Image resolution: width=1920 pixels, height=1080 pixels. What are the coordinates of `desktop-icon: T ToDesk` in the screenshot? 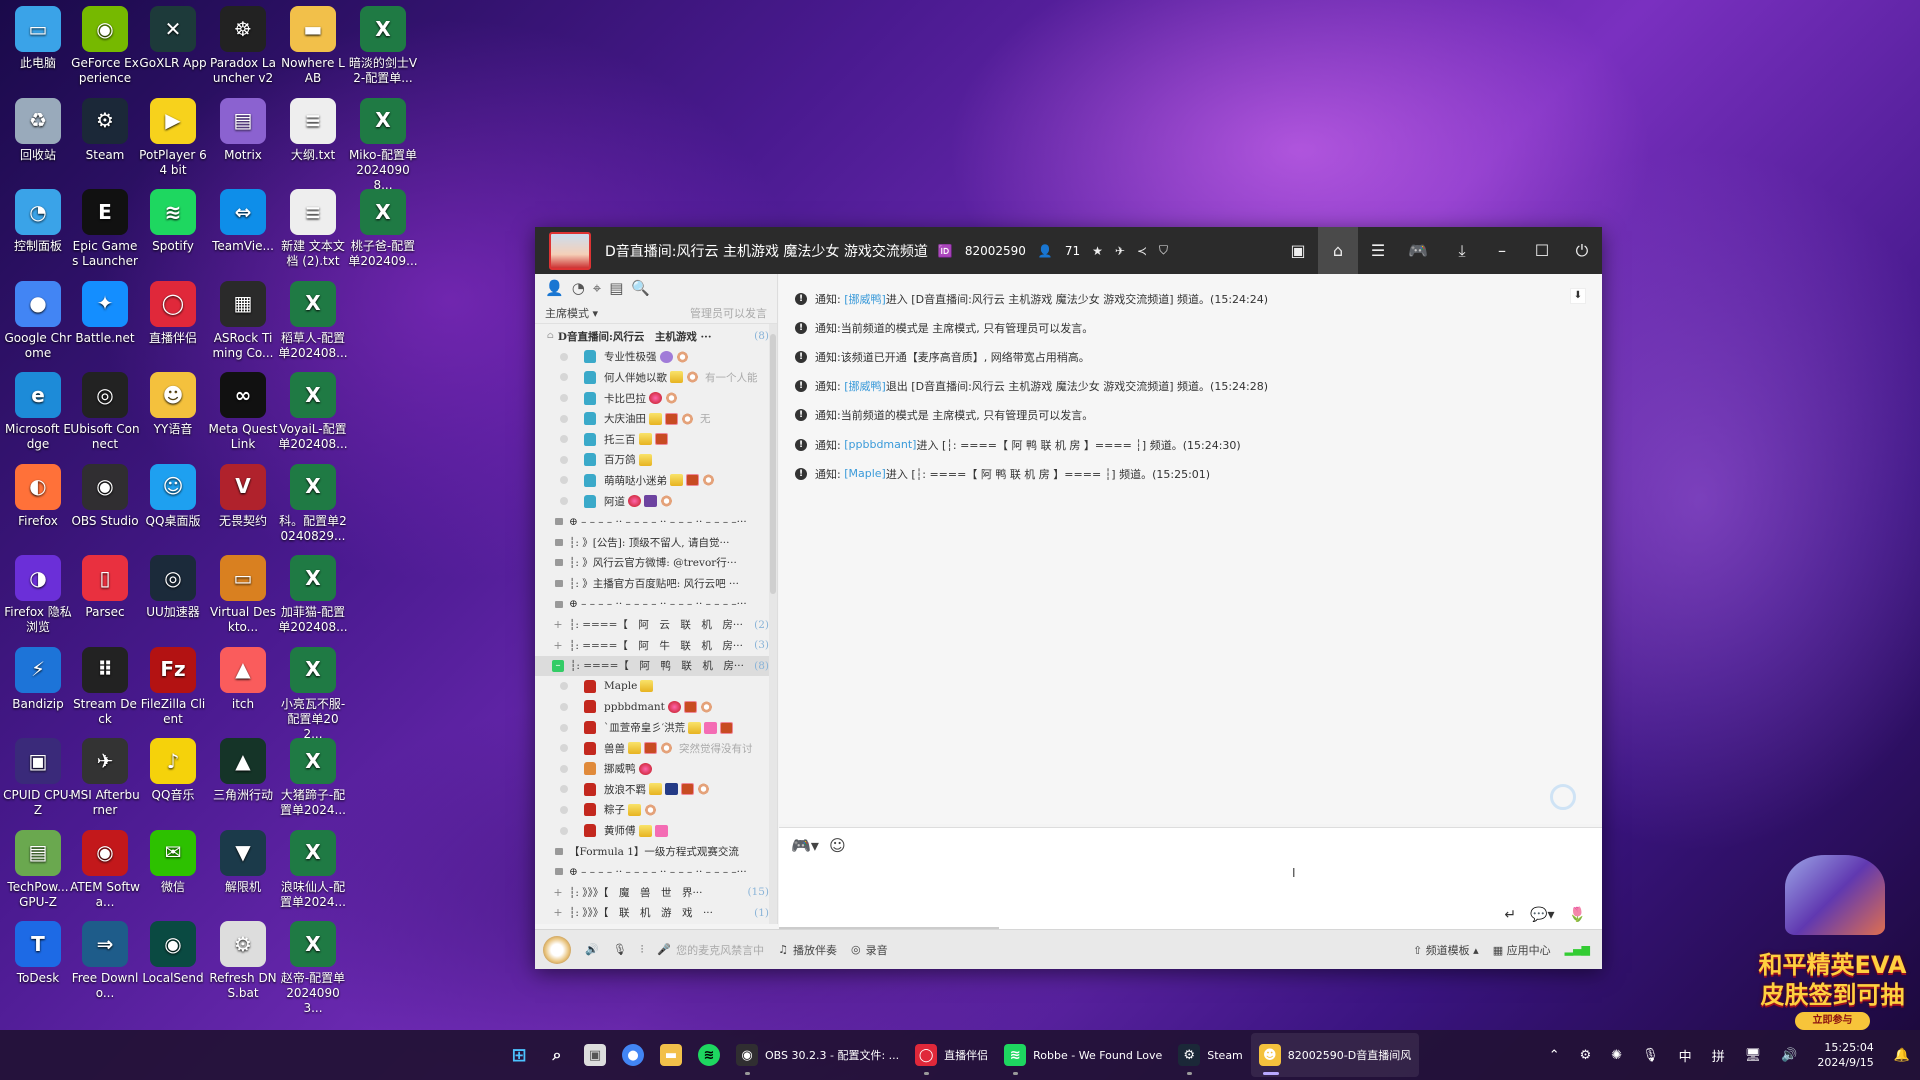 It's located at (38, 953).